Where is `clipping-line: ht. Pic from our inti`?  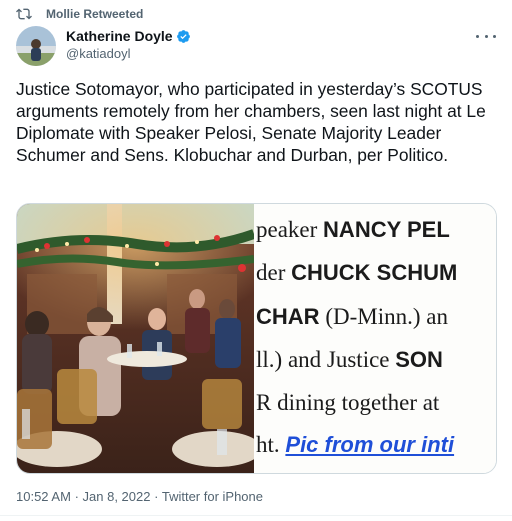
clipping-line: ht. Pic from our inti is located at coordinates (355, 444).